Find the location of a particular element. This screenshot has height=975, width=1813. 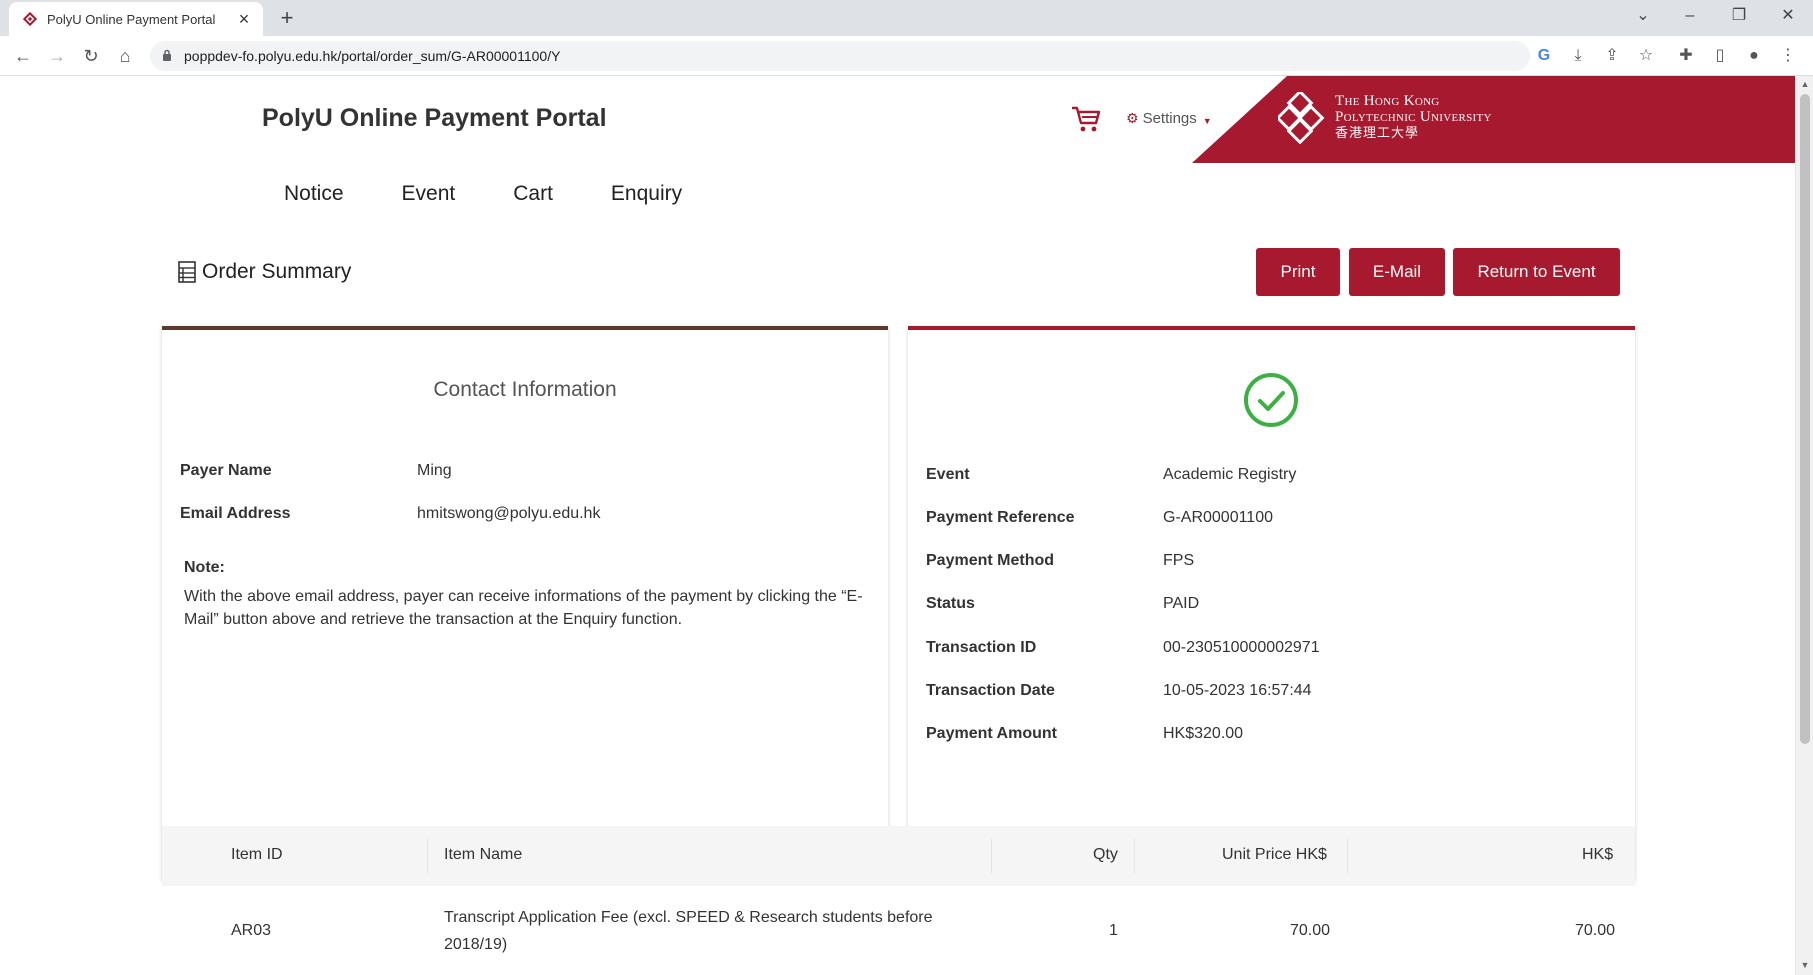

header-item-id: Item ID is located at coordinates (257, 854).